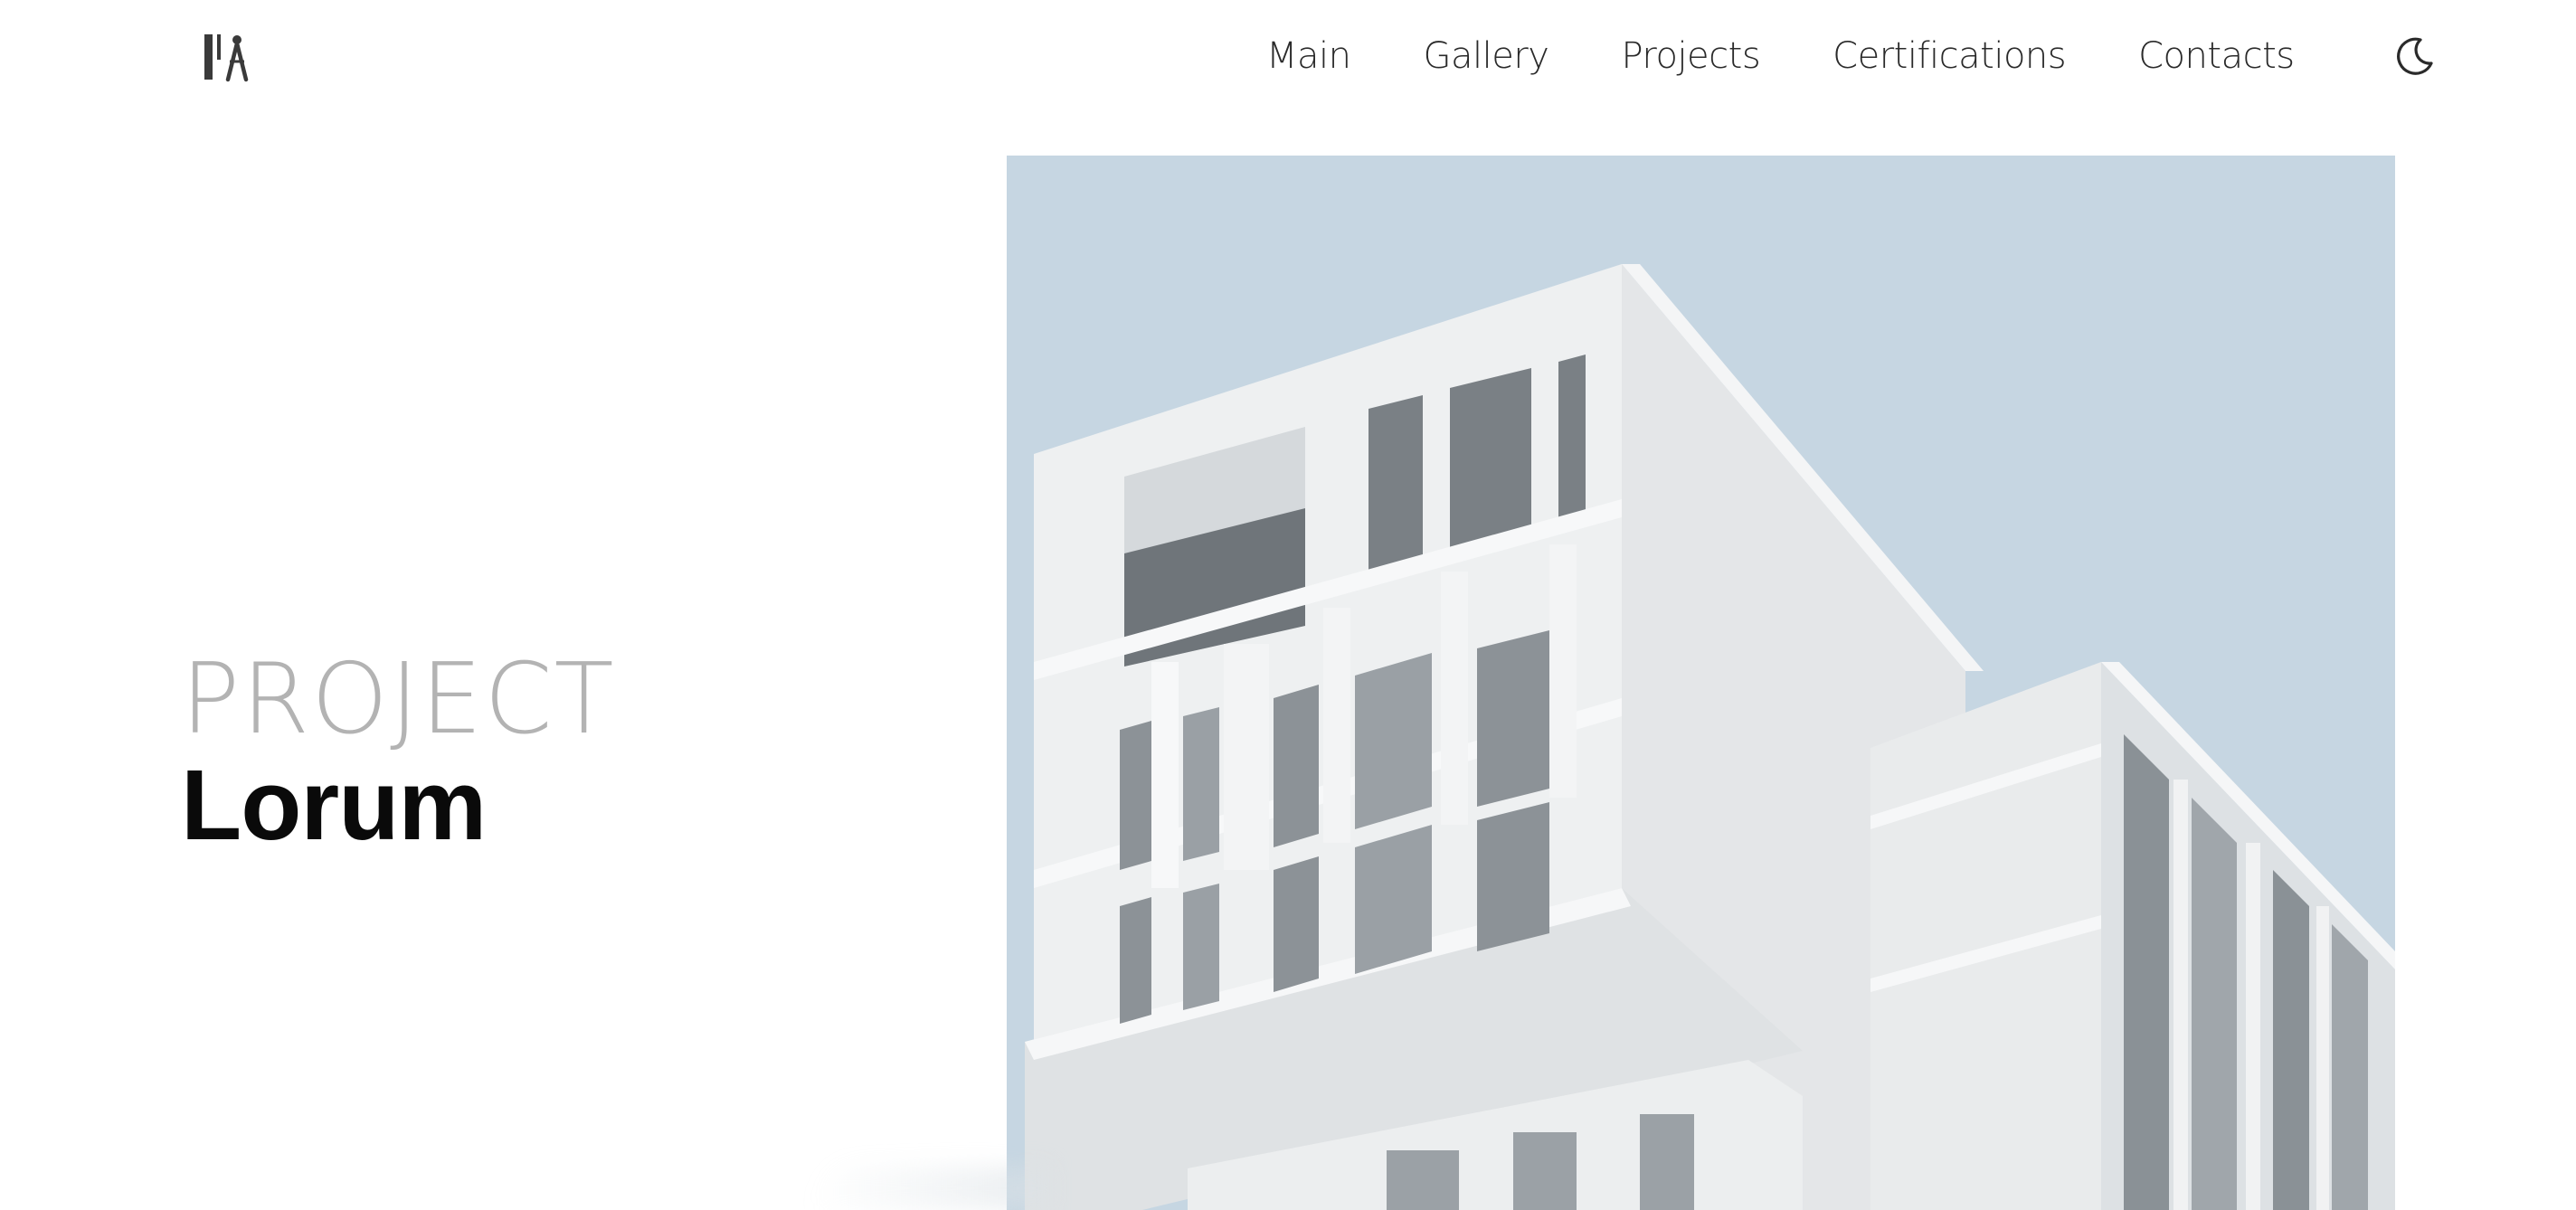 Image resolution: width=2576 pixels, height=1210 pixels. Describe the element at coordinates (1487, 56) in the screenshot. I see `nav-item-gallery: Gallery` at that location.